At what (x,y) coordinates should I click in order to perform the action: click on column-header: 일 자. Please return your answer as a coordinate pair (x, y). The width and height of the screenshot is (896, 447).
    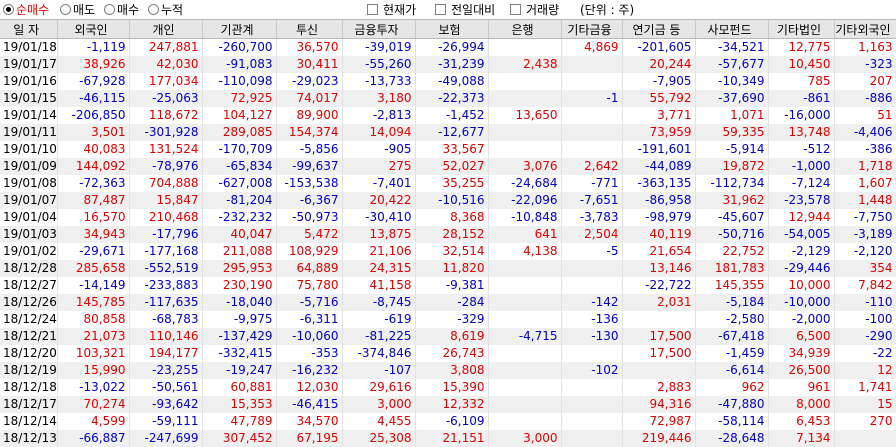
    Looking at the image, I should click on (28, 29).